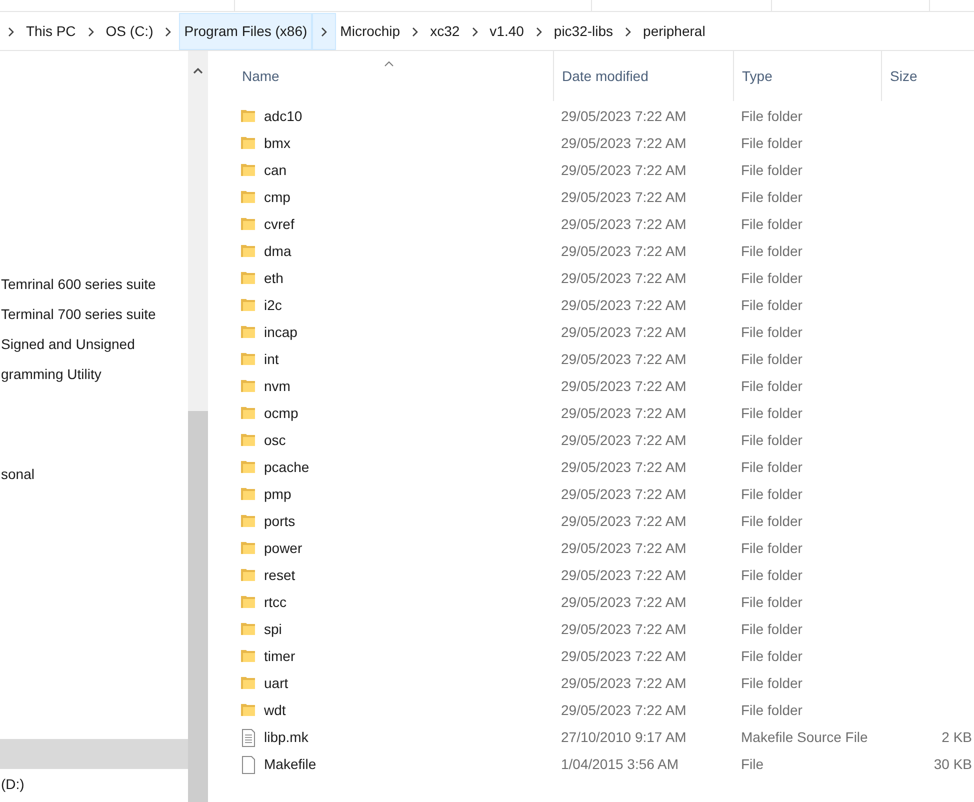  What do you see at coordinates (275, 440) in the screenshot?
I see `file-name: osc` at bounding box center [275, 440].